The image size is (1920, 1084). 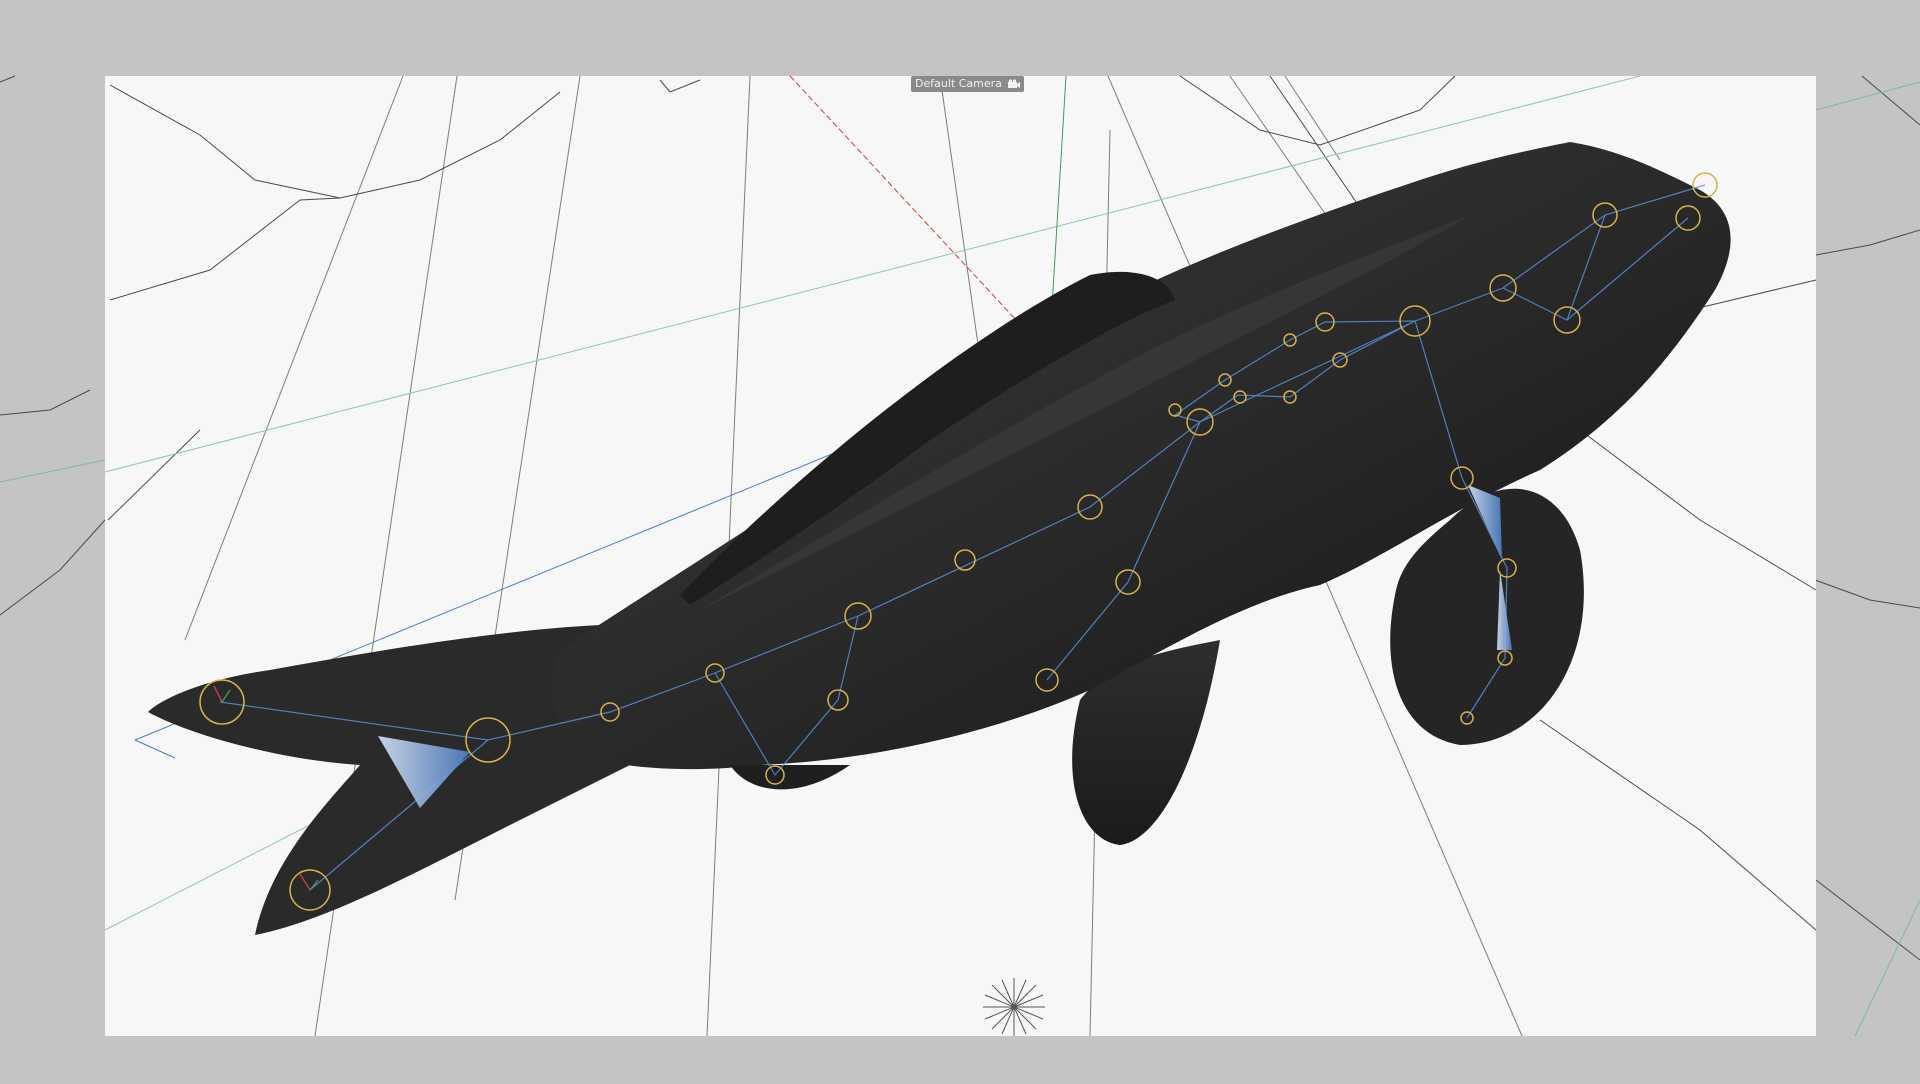 I want to click on active-camera-label: Default Camera, so click(x=967, y=84).